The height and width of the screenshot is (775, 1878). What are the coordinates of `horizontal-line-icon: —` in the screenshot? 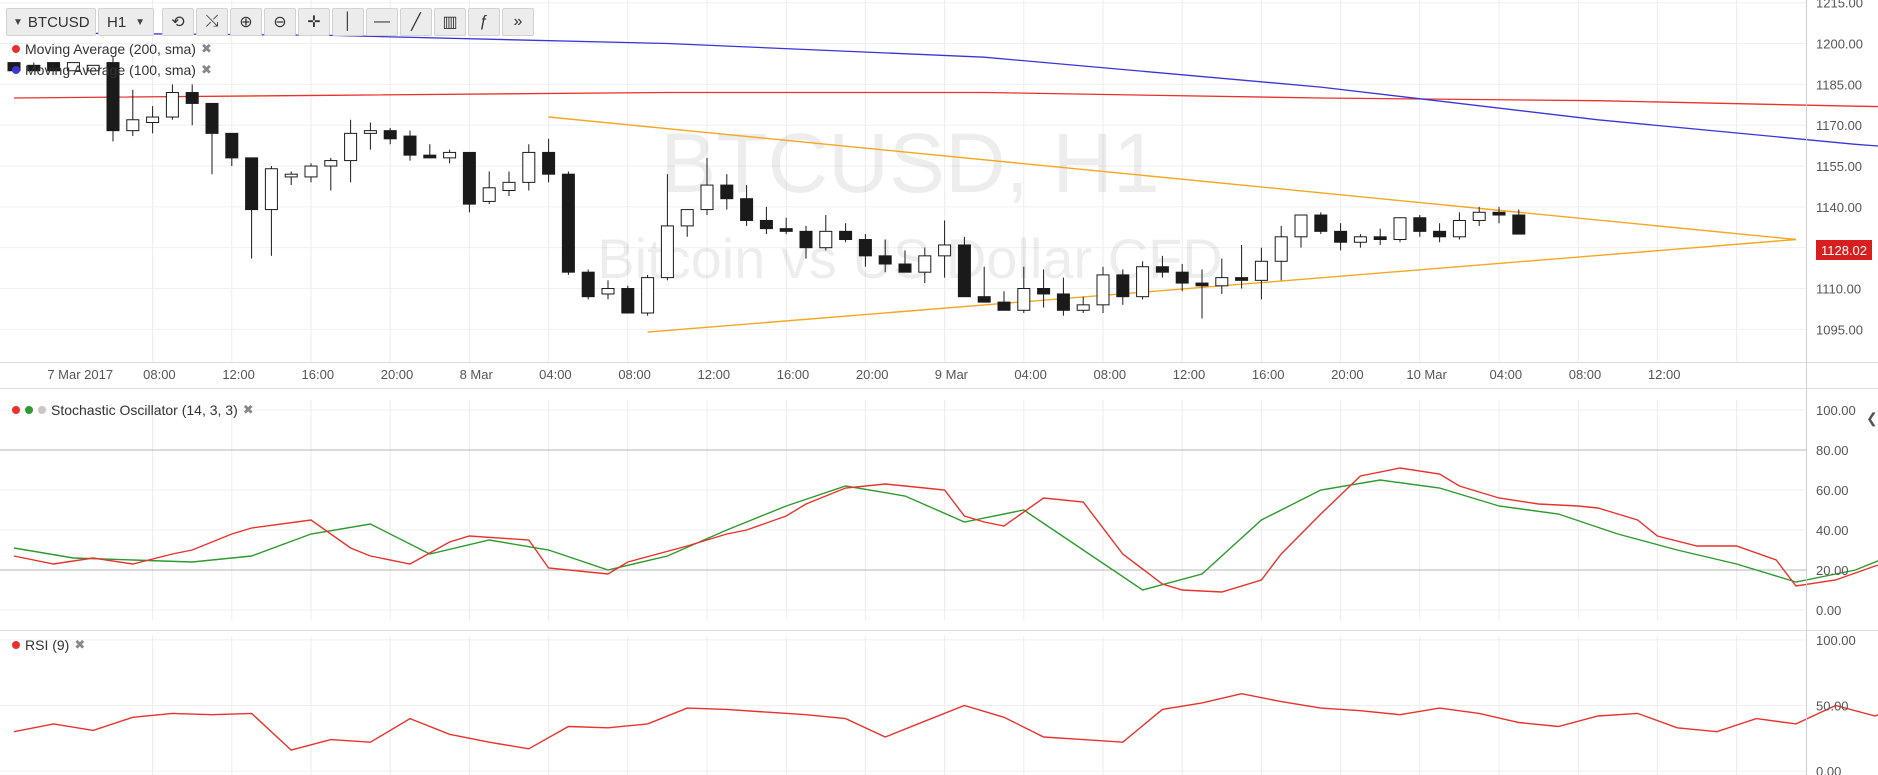 It's located at (382, 22).